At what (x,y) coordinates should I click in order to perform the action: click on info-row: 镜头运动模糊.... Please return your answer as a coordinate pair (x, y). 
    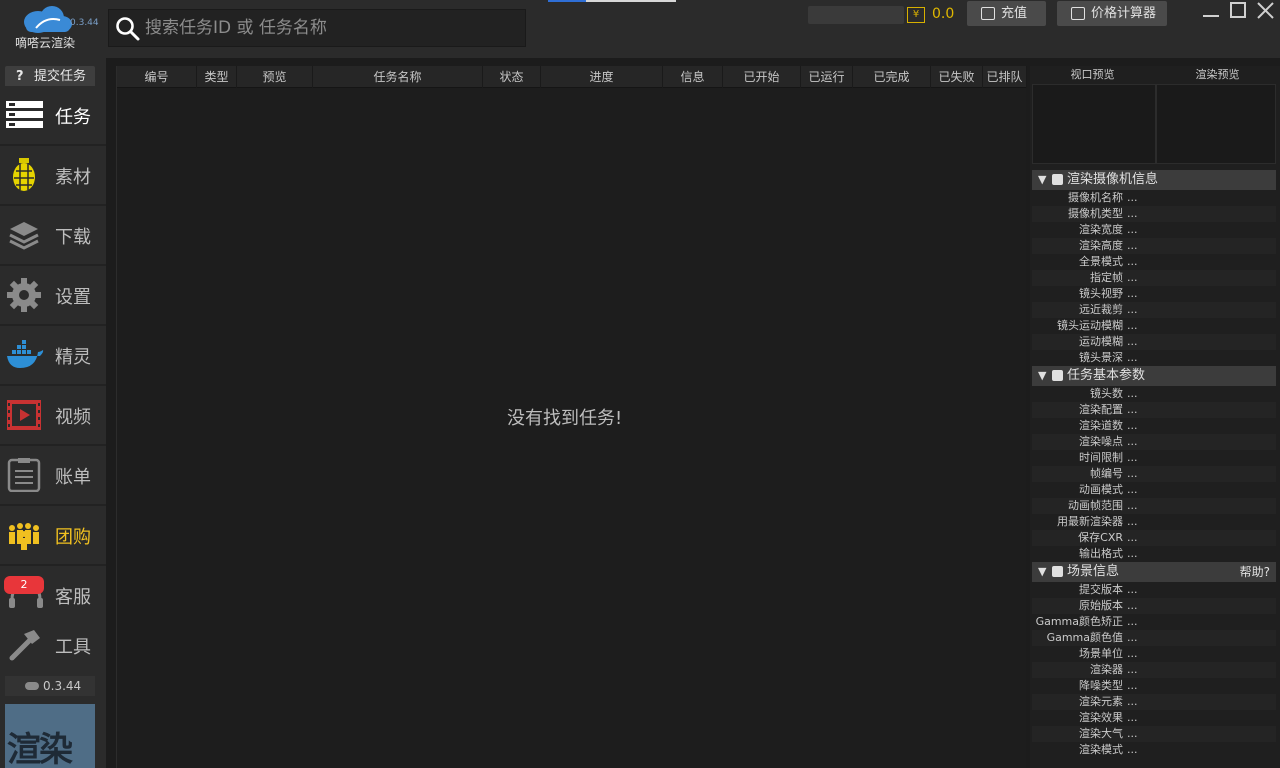
    Looking at the image, I should click on (1154, 326).